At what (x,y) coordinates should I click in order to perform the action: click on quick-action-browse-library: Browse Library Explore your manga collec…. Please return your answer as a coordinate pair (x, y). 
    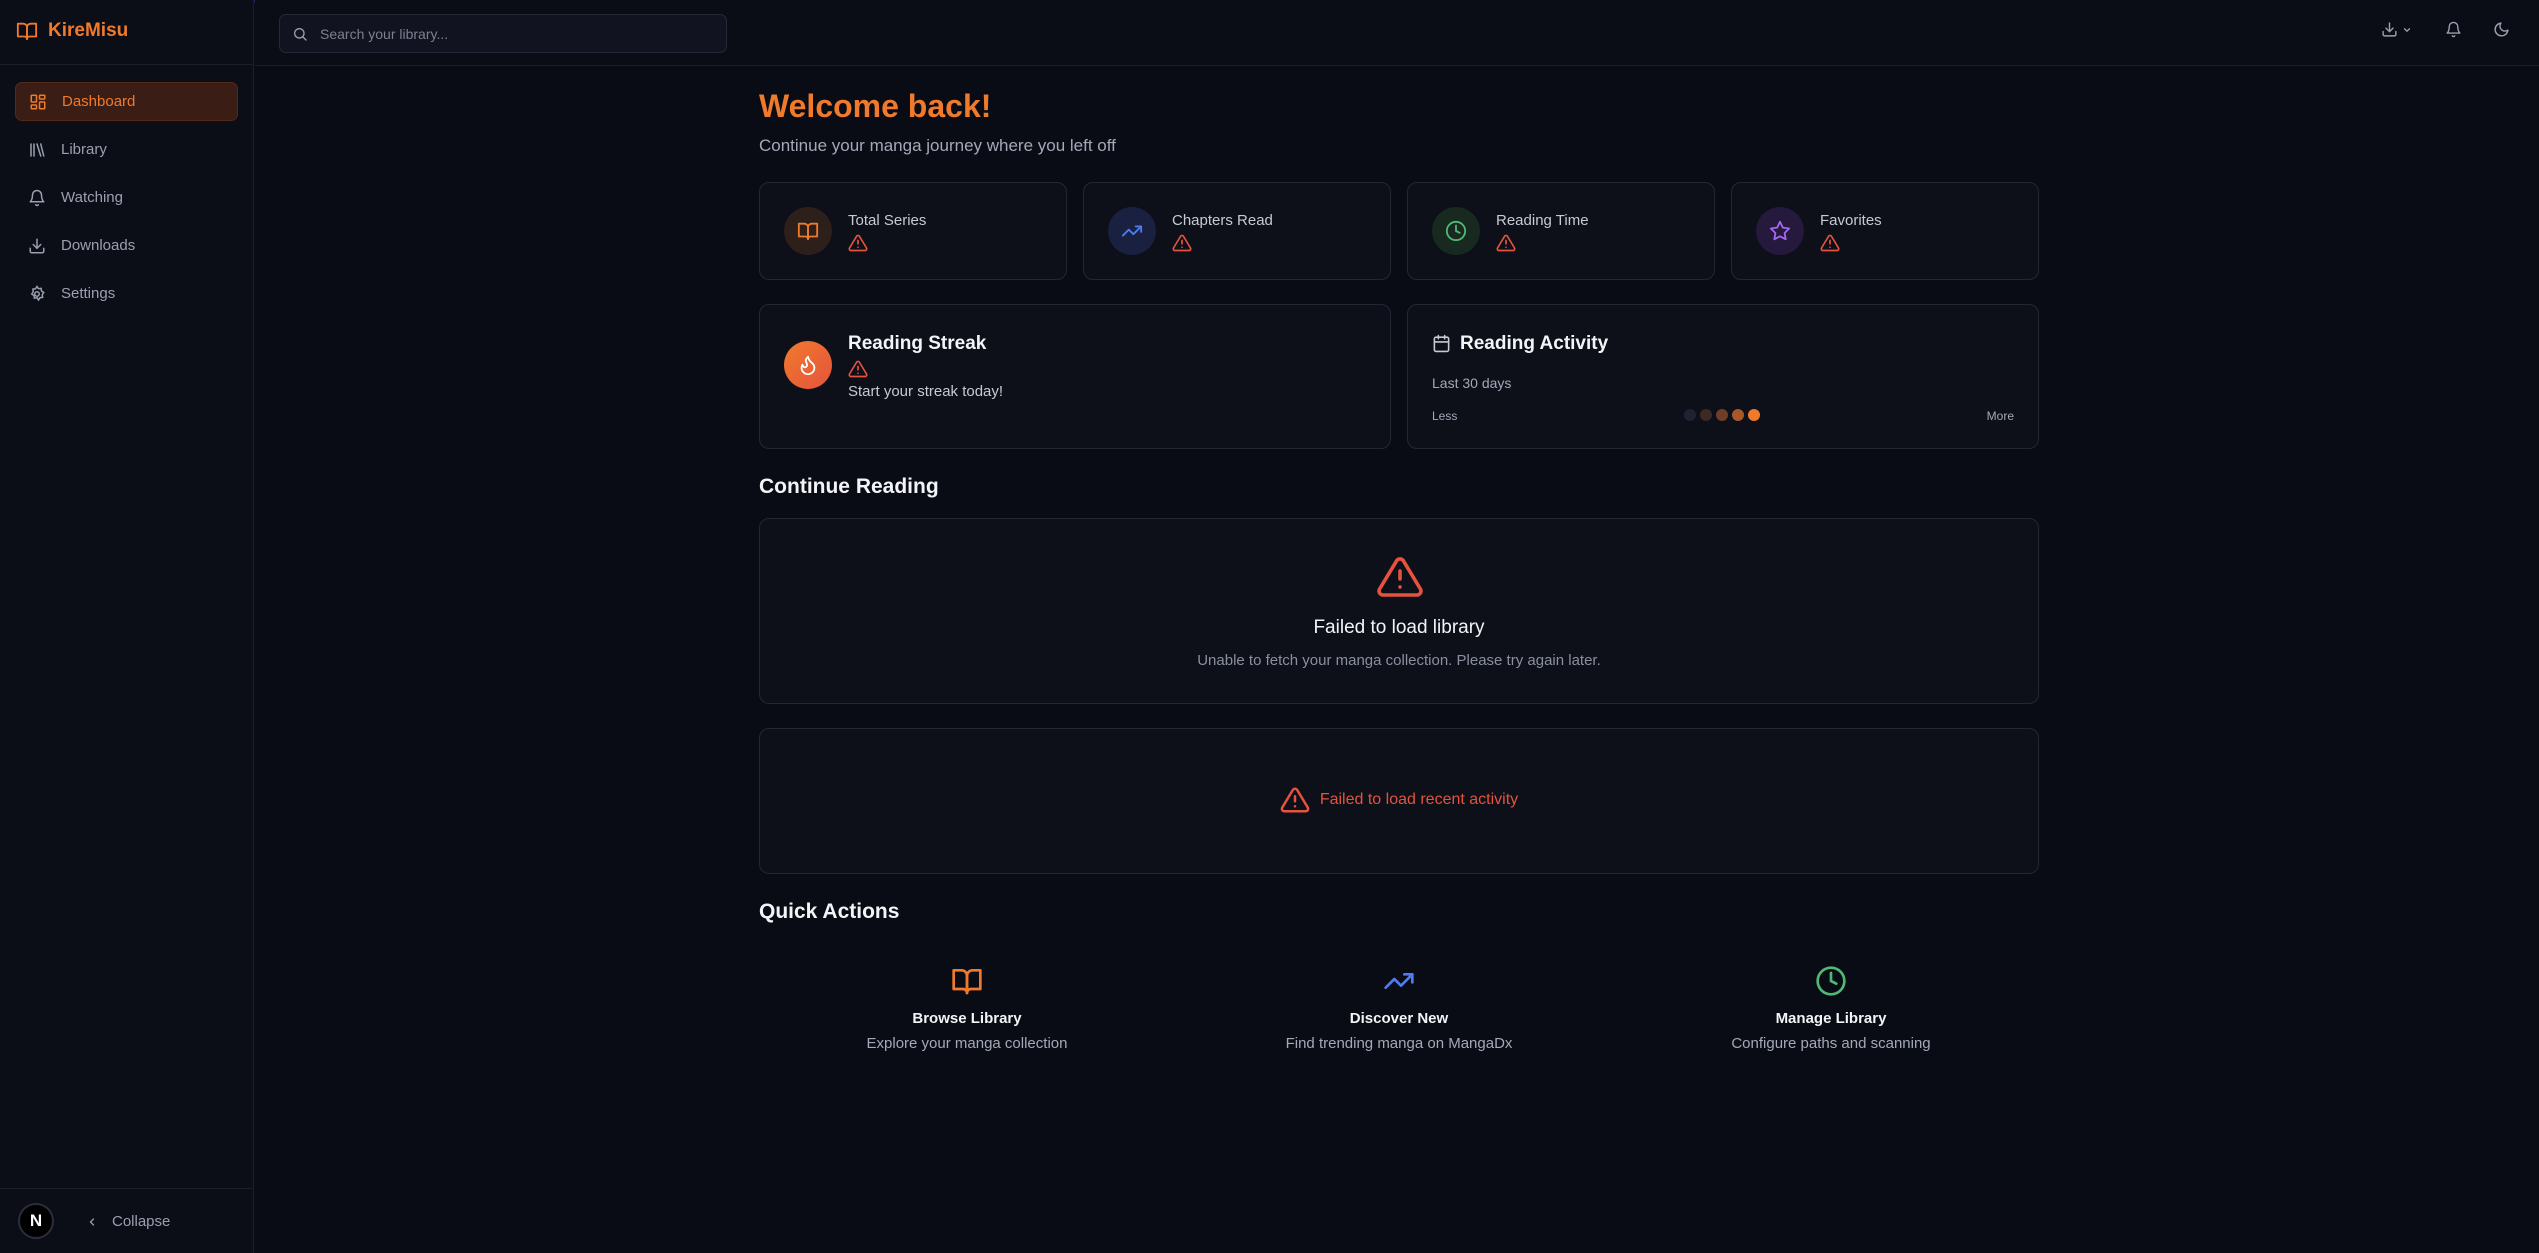
    Looking at the image, I should click on (967, 1008).